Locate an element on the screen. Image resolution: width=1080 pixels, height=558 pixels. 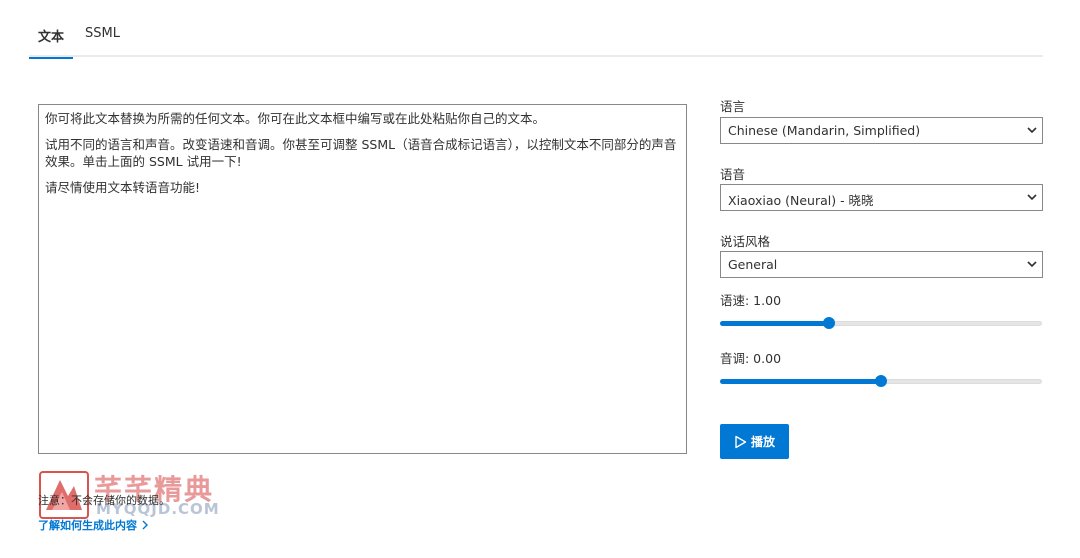
style-label: 说话风格 is located at coordinates (745, 241).